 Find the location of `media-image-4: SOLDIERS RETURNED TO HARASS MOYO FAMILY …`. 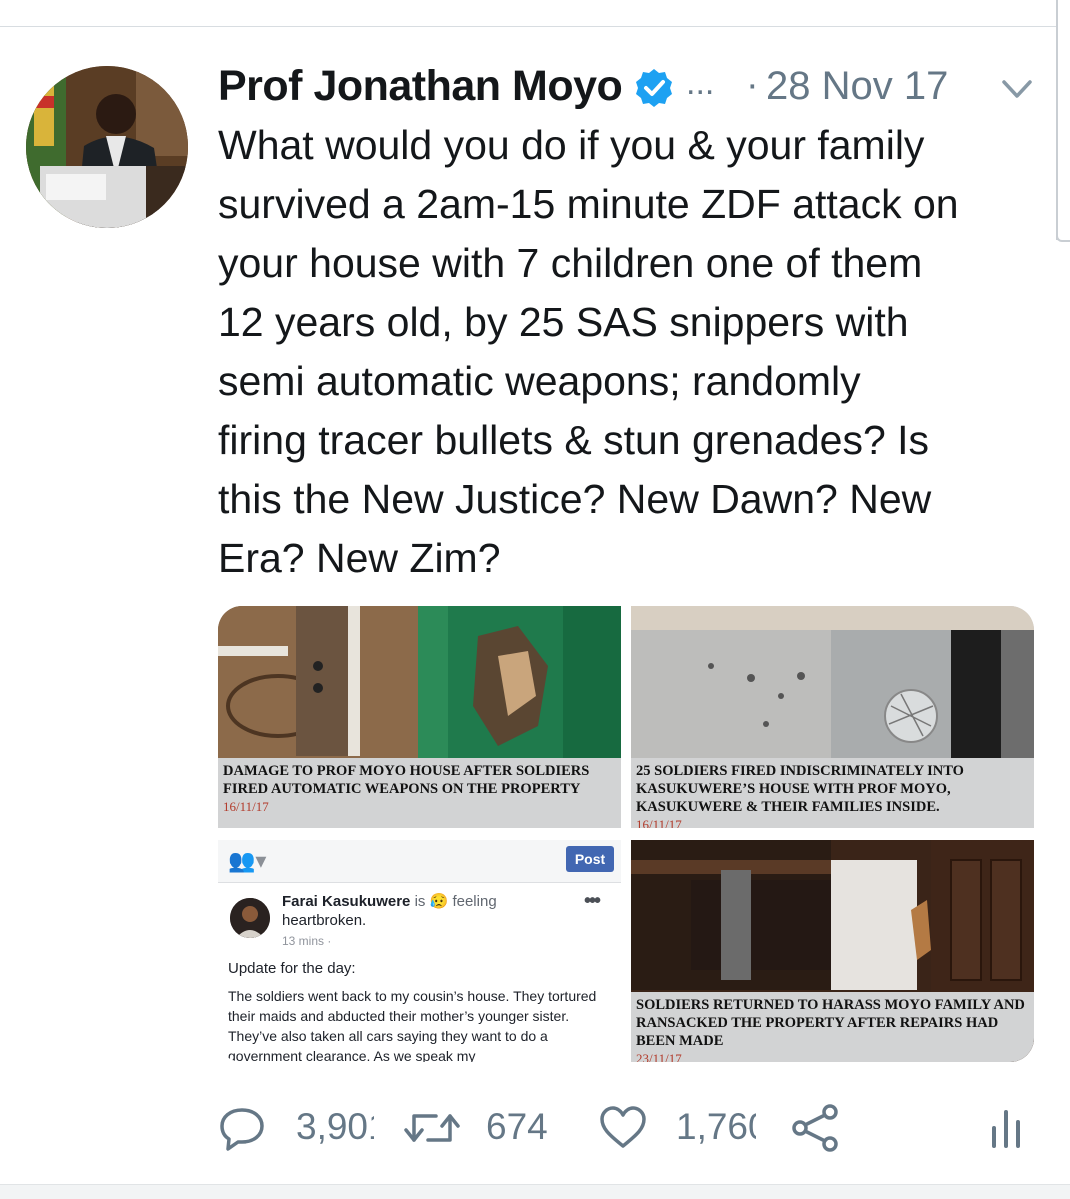

media-image-4: SOLDIERS RETURNED TO HARASS MOYO FAMILY … is located at coordinates (832, 951).